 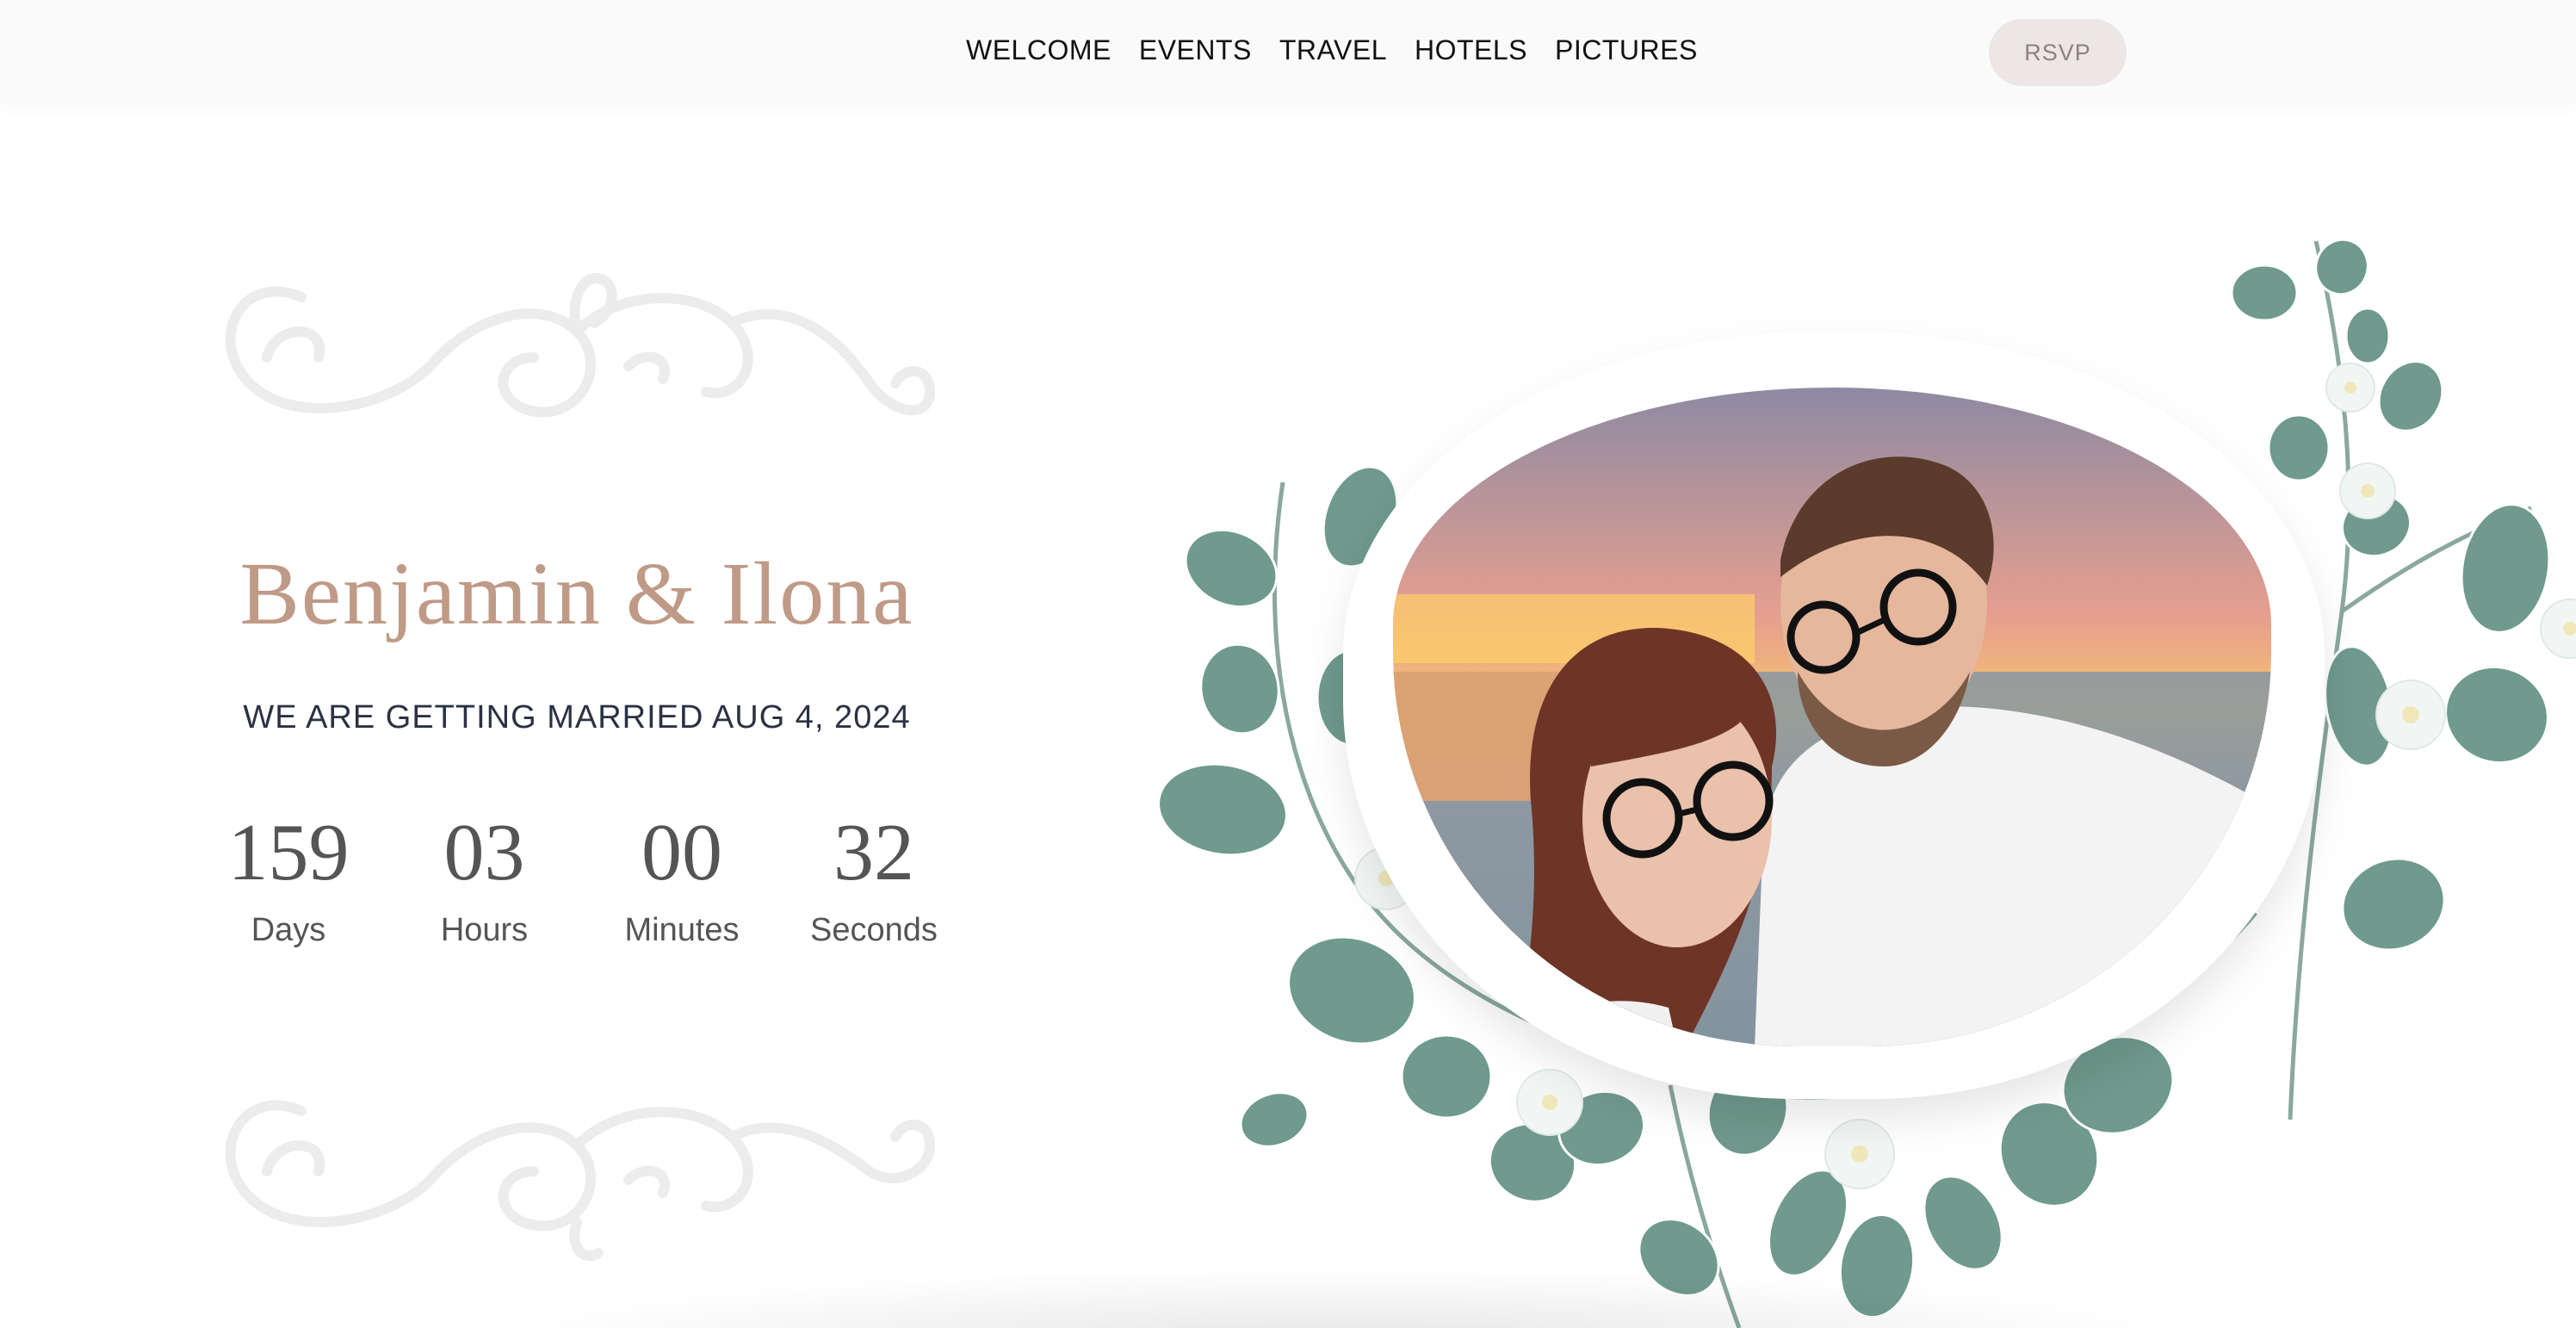 What do you see at coordinates (484, 930) in the screenshot?
I see `countdown-hours-label: Hours` at bounding box center [484, 930].